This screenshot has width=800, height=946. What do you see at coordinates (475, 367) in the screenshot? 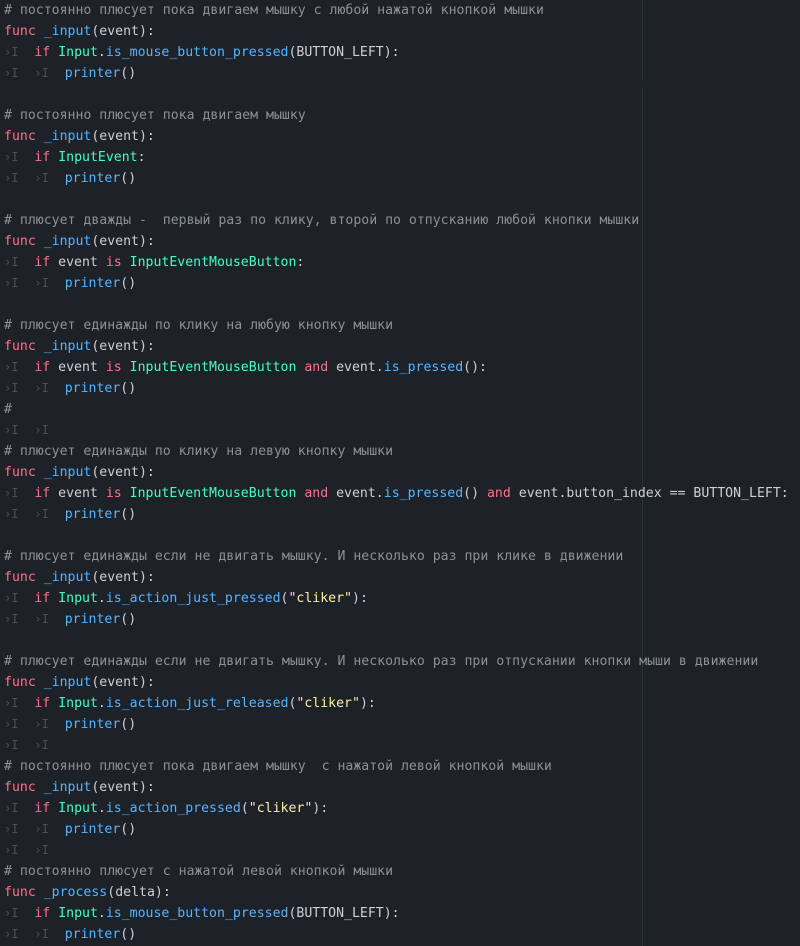
I see `code-token: ():` at bounding box center [475, 367].